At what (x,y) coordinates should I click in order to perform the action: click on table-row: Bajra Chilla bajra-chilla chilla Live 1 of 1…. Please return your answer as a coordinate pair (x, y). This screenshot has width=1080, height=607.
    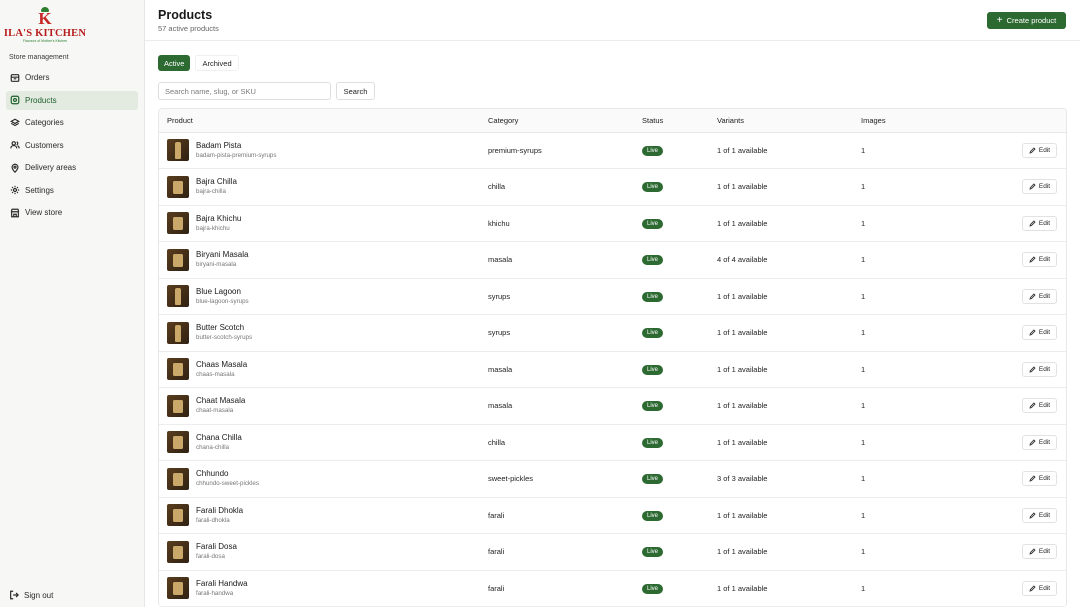
    Looking at the image, I should click on (612, 187).